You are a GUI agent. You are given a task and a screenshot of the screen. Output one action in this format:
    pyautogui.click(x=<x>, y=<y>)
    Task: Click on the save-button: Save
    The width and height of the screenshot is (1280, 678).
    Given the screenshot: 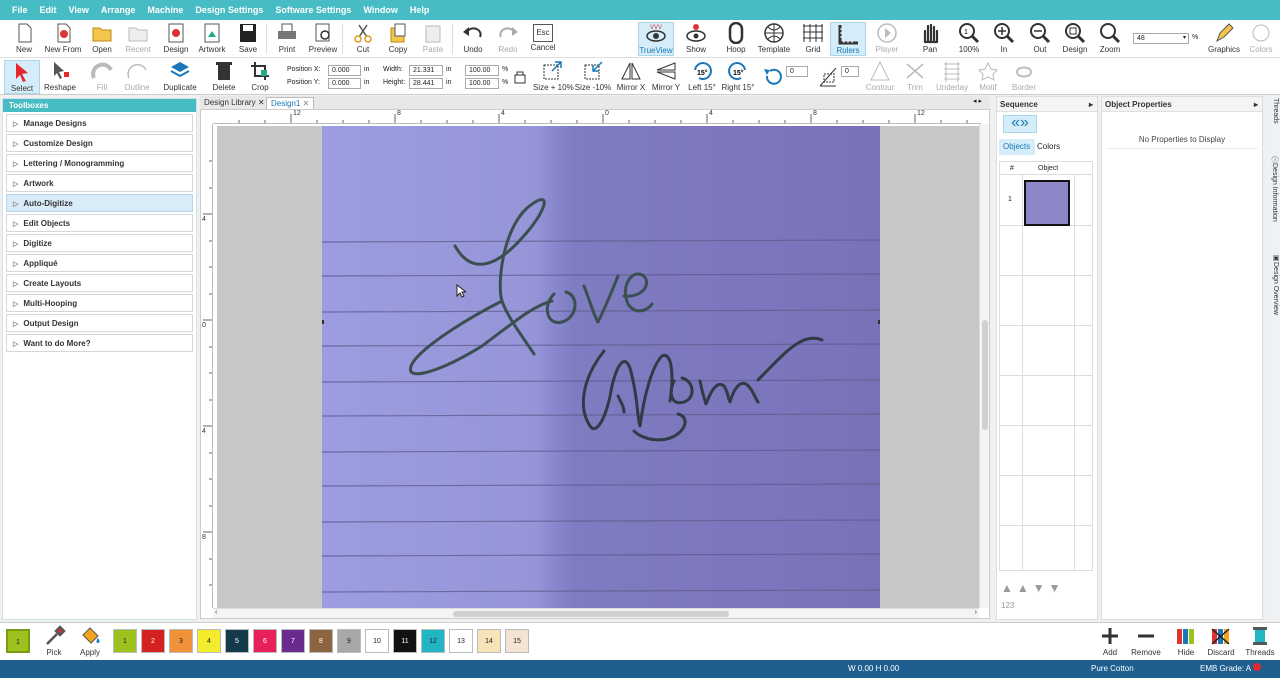 What is the action you would take?
    pyautogui.click(x=248, y=39)
    